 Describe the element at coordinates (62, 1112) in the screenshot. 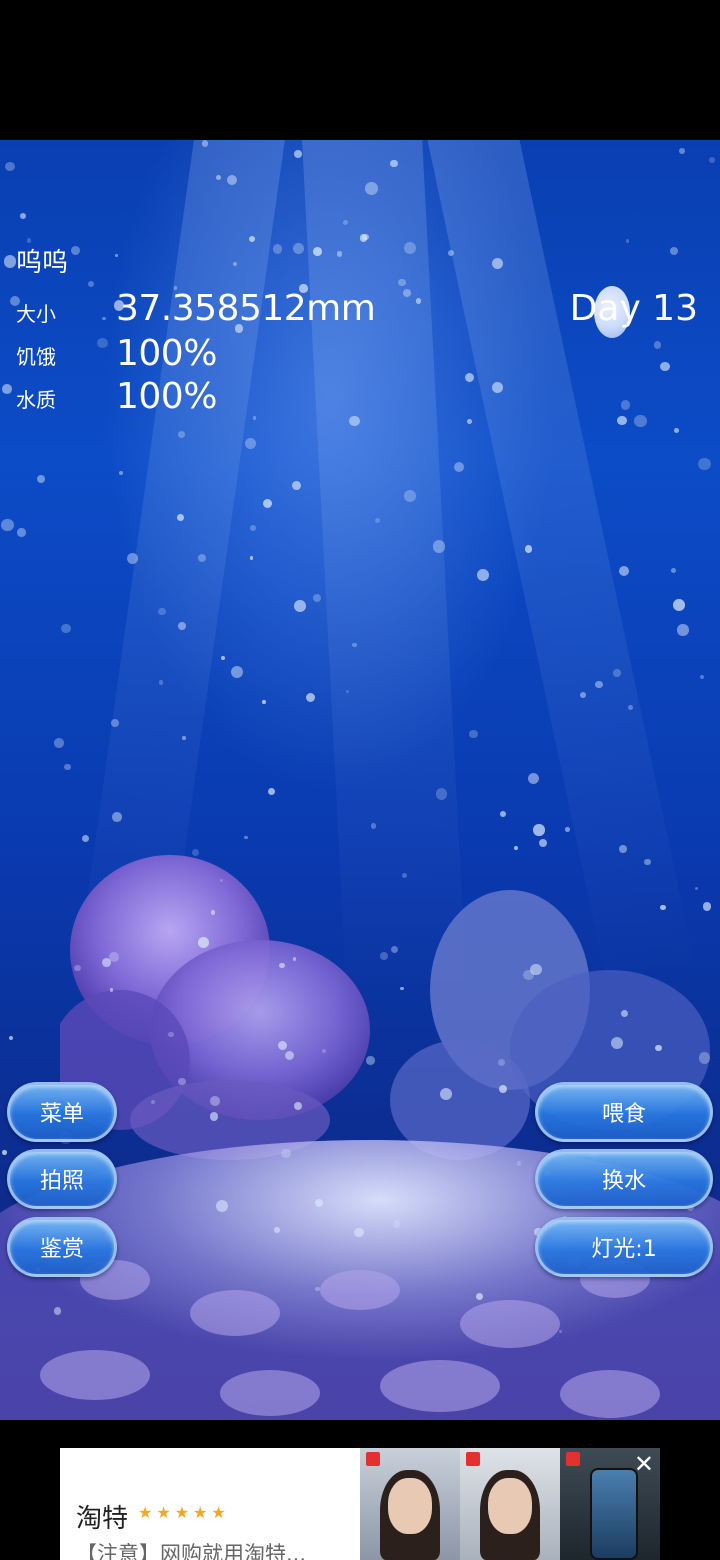

I see `menu-button: 菜单` at that location.